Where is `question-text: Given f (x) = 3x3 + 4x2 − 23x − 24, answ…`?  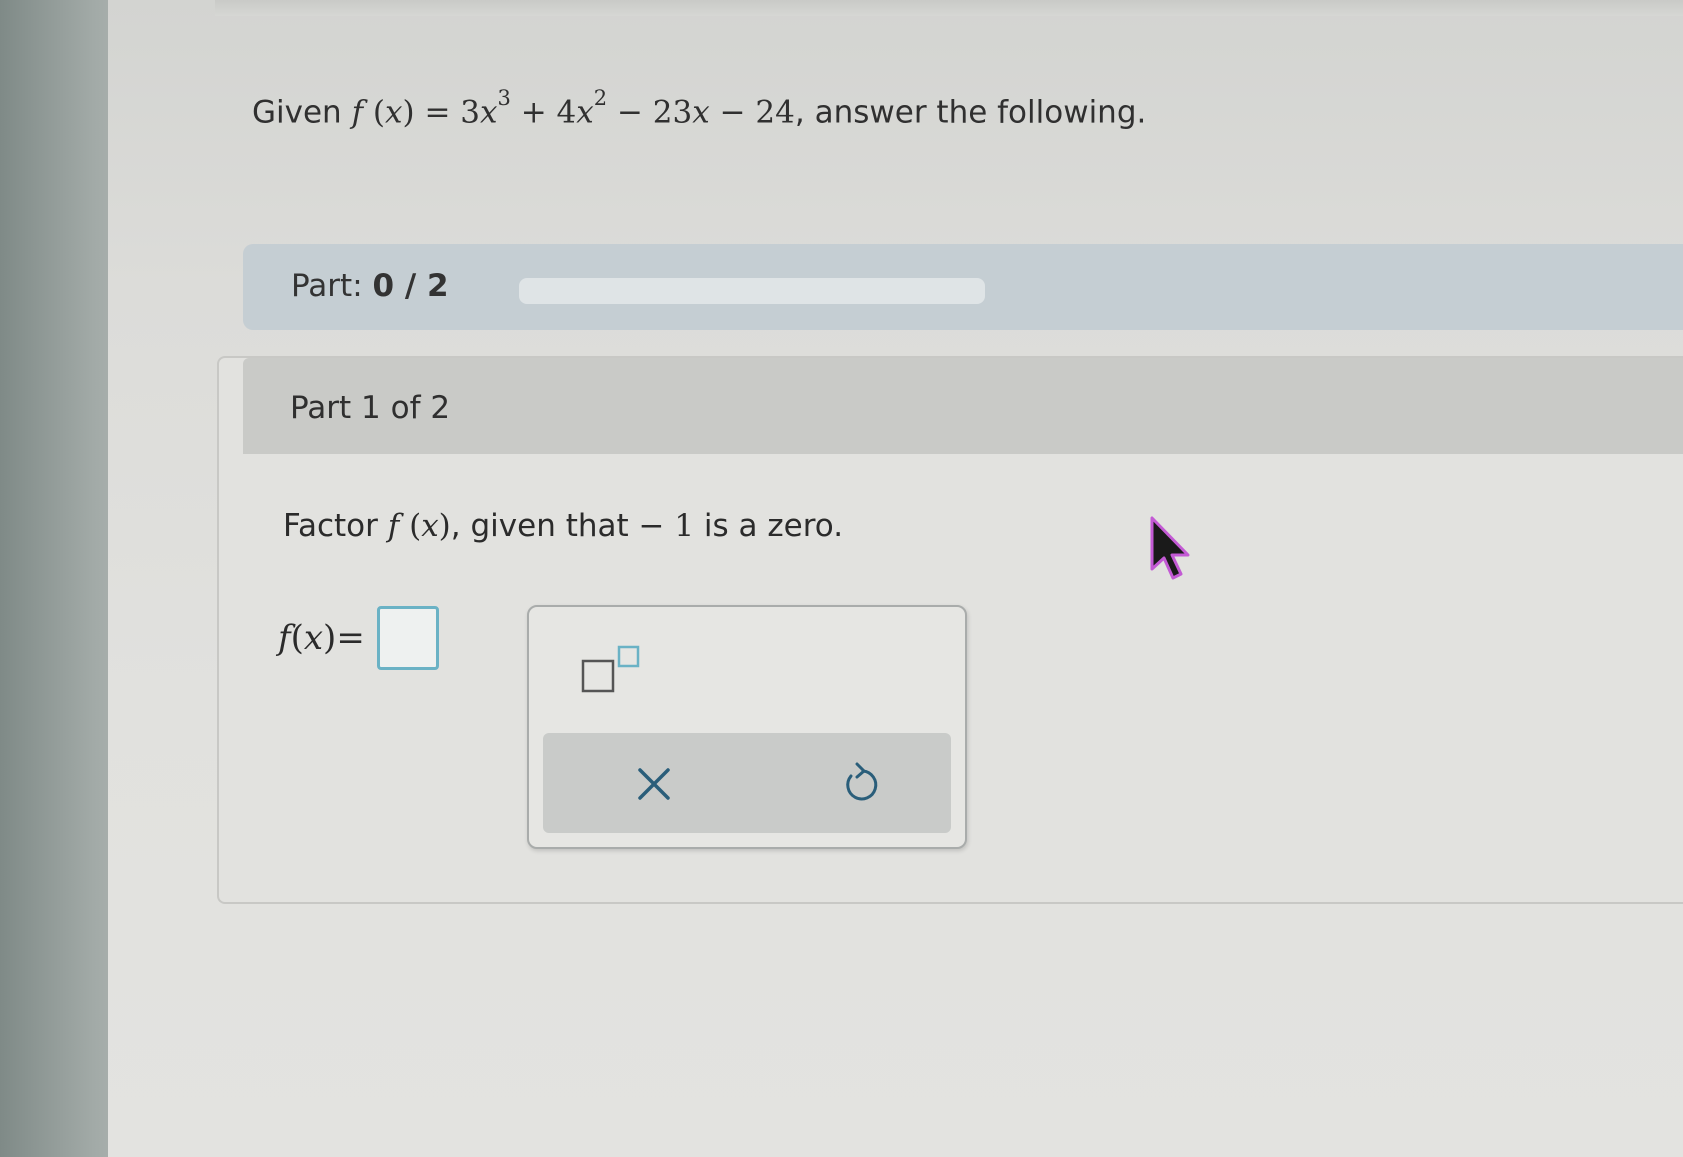
question-text: Given f (x) = 3x3 + 4x2 − 23x − 24, answ… is located at coordinates (699, 108).